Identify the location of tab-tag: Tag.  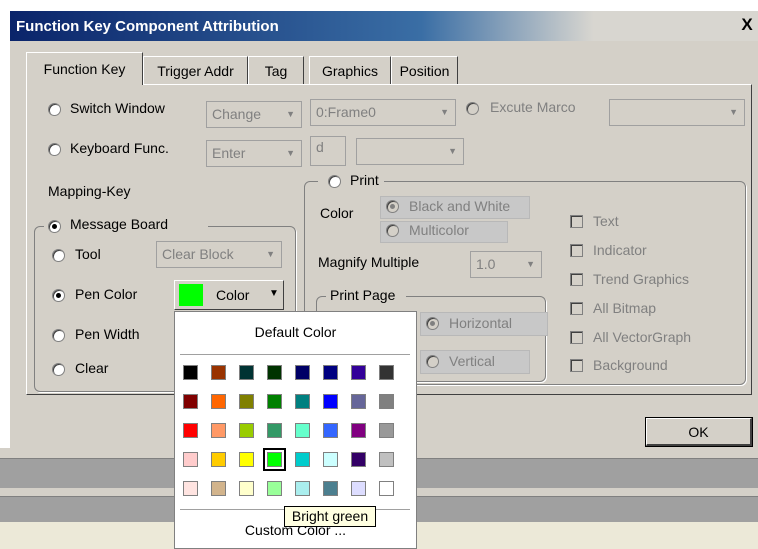
(276, 70).